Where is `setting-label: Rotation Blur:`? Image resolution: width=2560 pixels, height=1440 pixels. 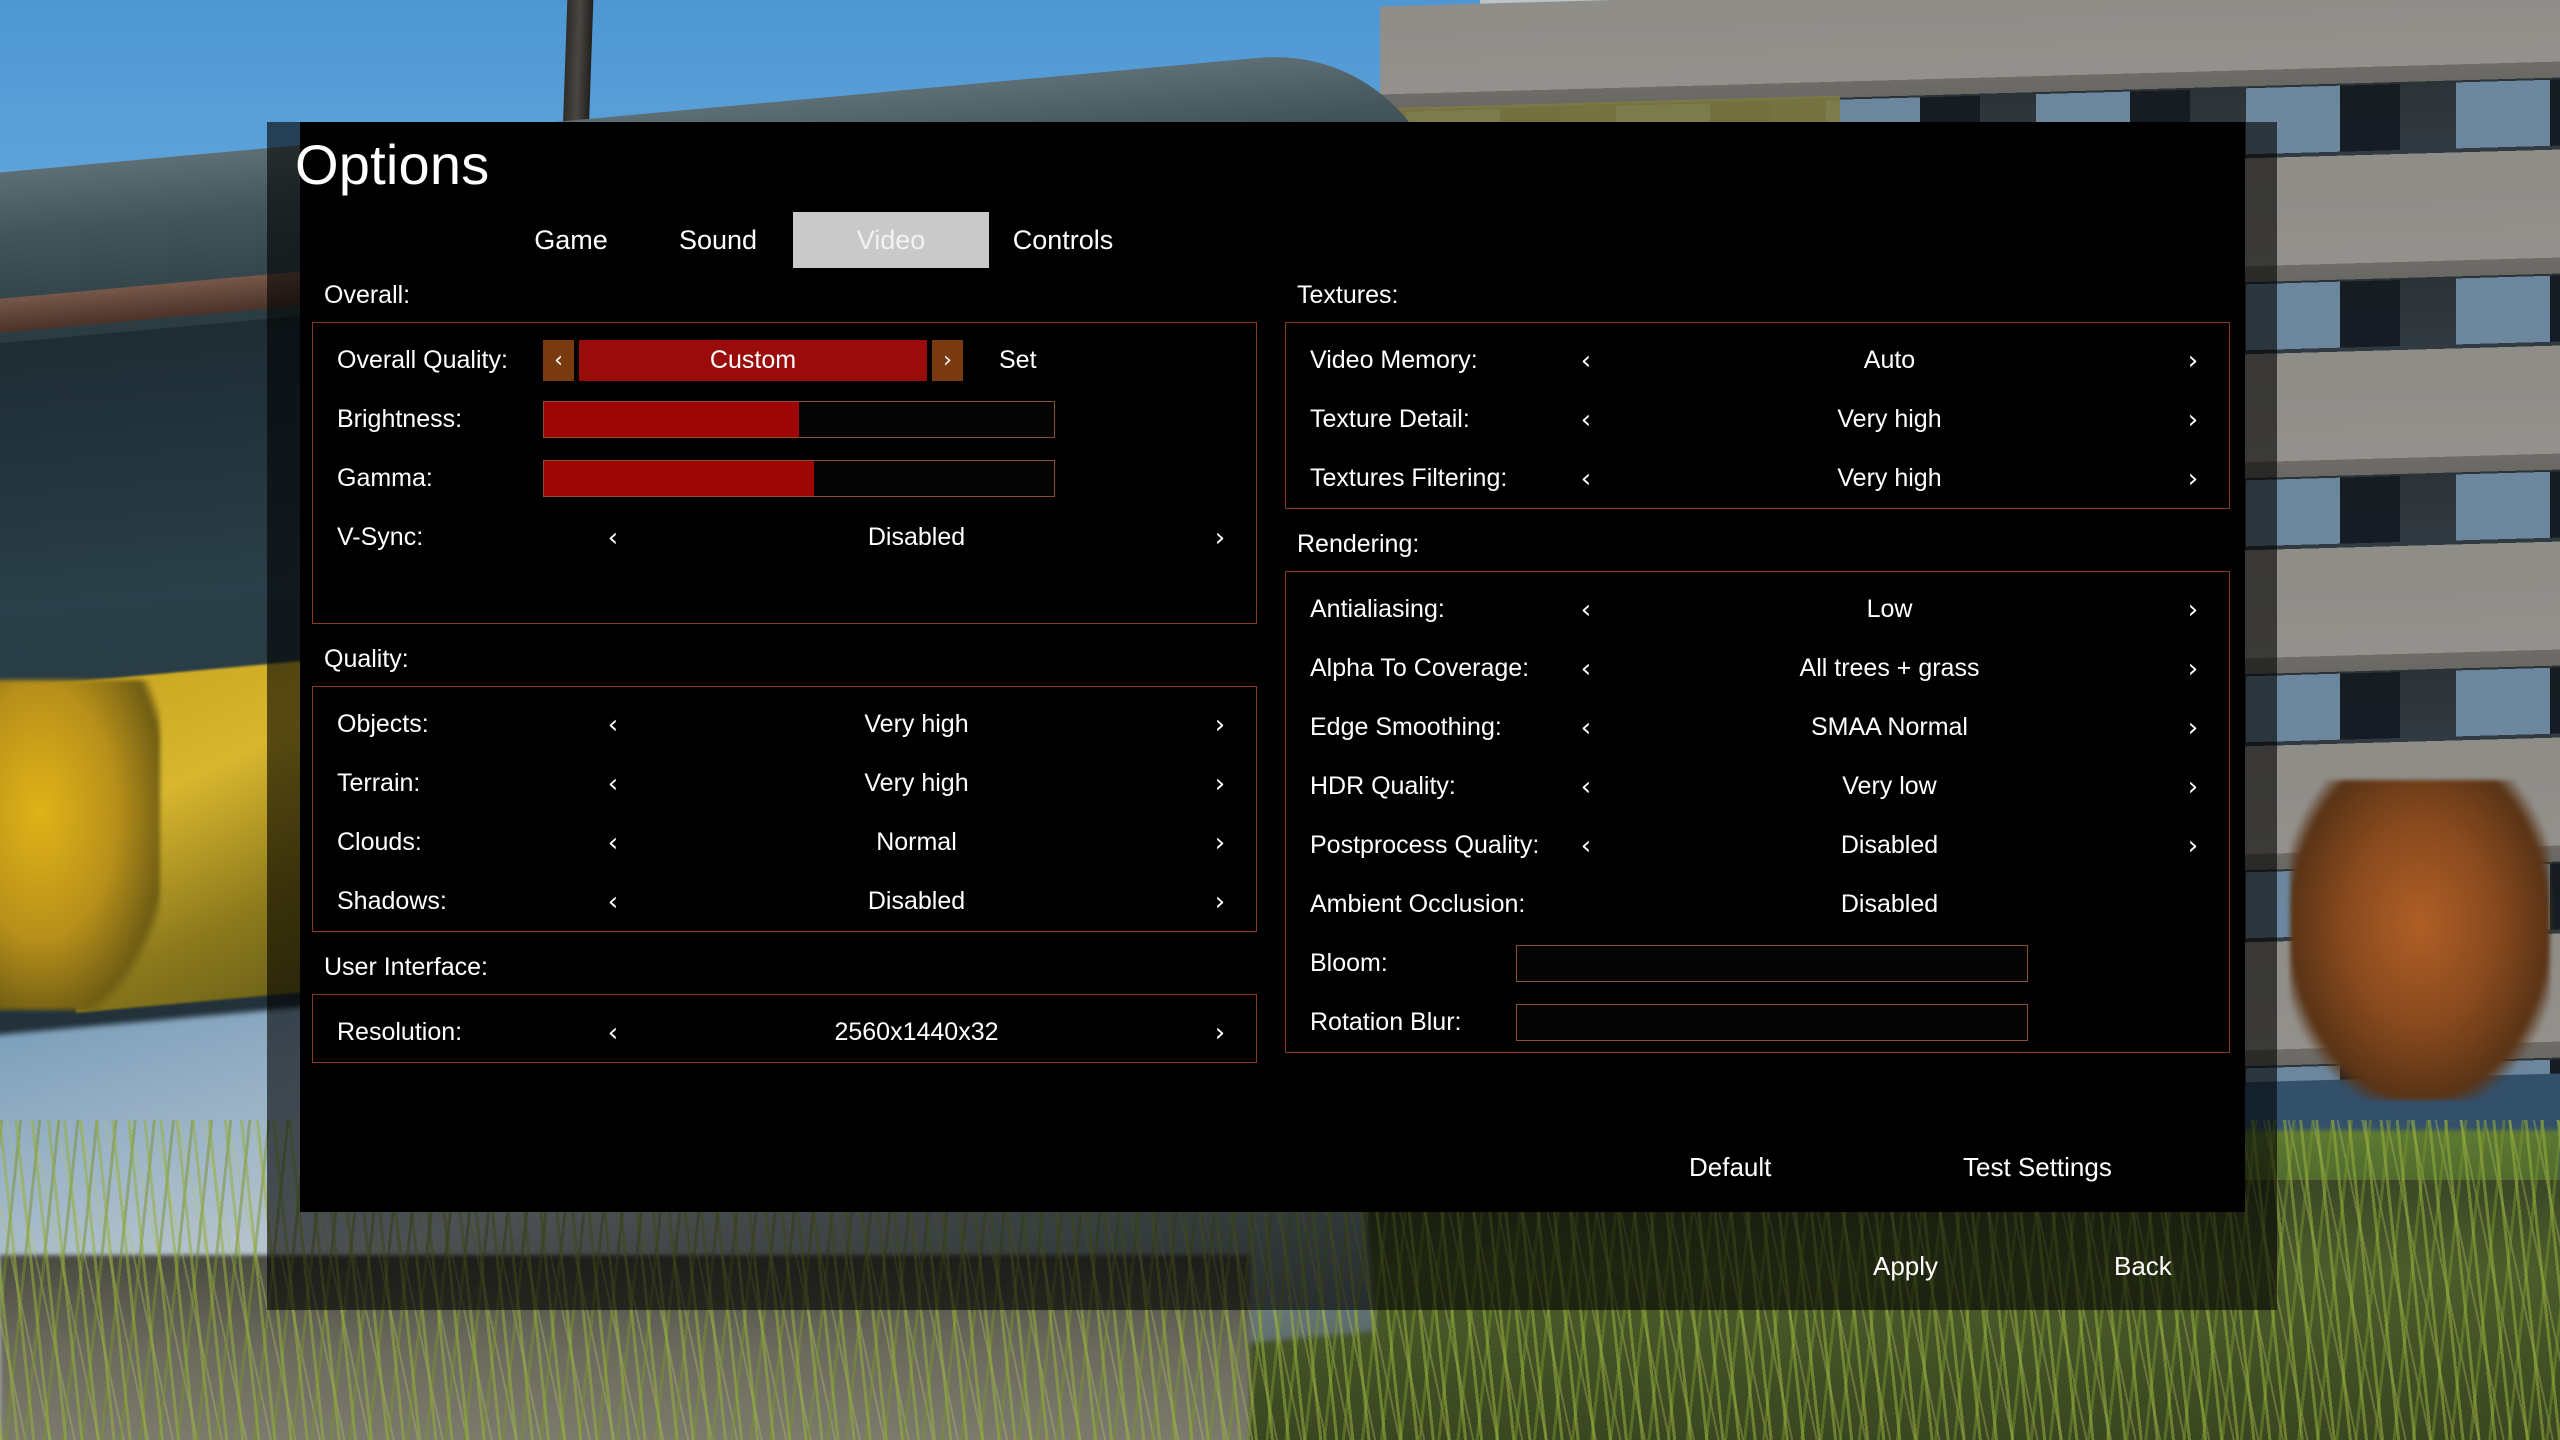 setting-label: Rotation Blur: is located at coordinates (1386, 1022).